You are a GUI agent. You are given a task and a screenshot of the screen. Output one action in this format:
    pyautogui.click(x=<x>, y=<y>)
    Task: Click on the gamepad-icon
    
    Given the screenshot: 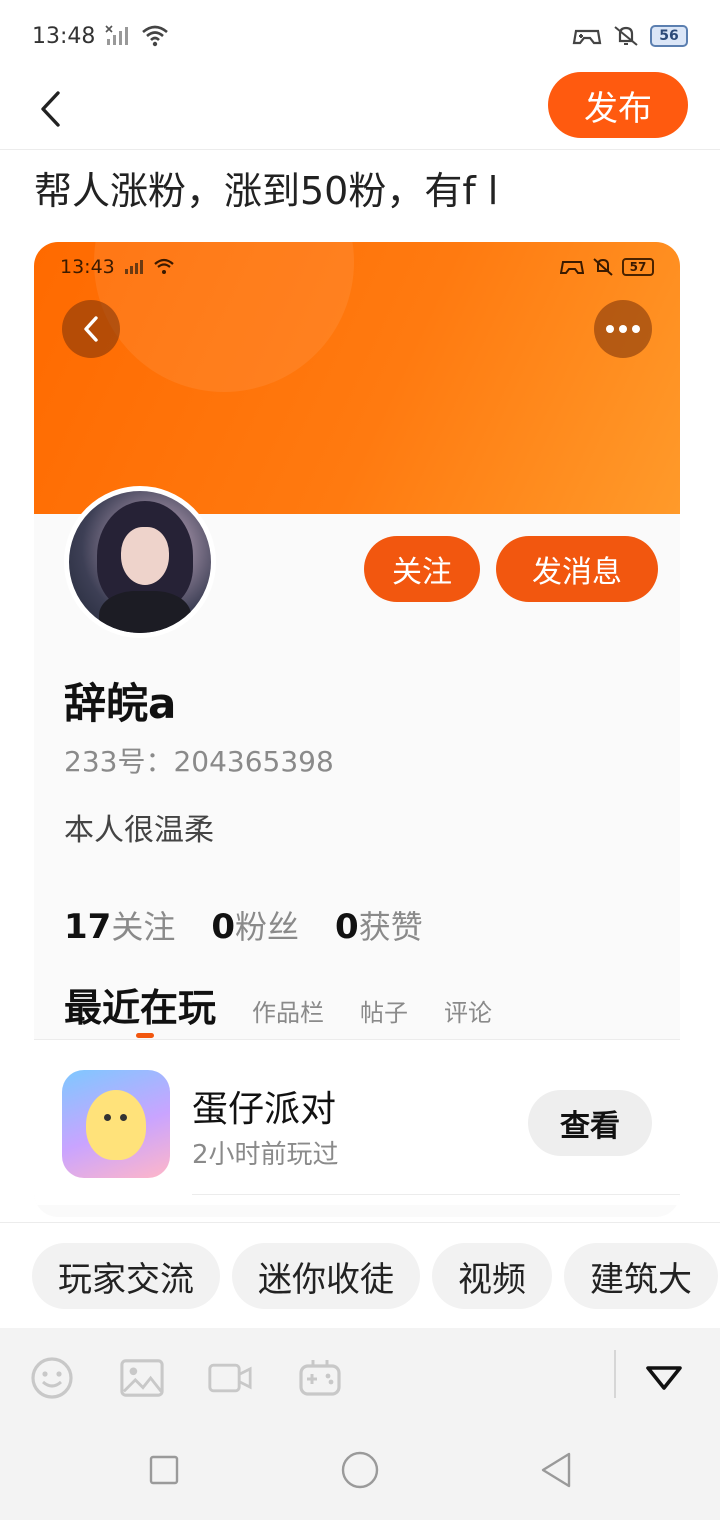 What is the action you would take?
    pyautogui.click(x=320, y=1378)
    